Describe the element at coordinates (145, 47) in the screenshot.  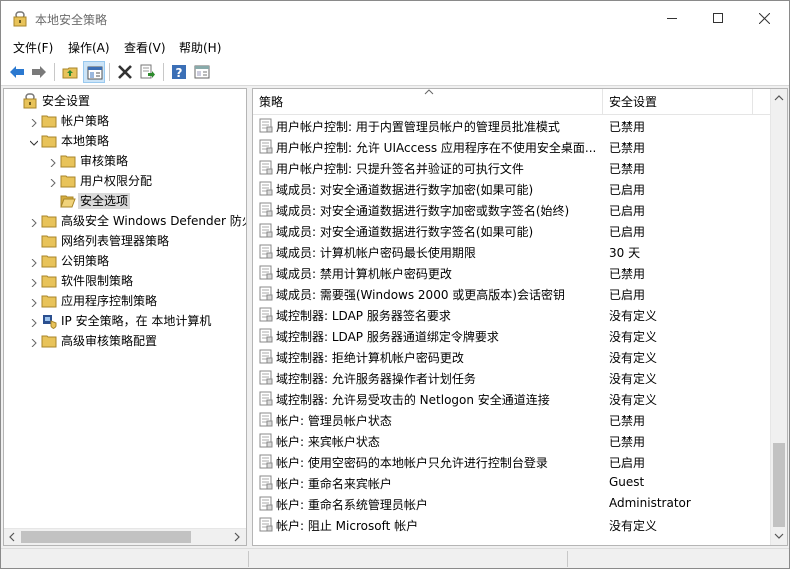
I see `menu-view: 查看(V)` at that location.